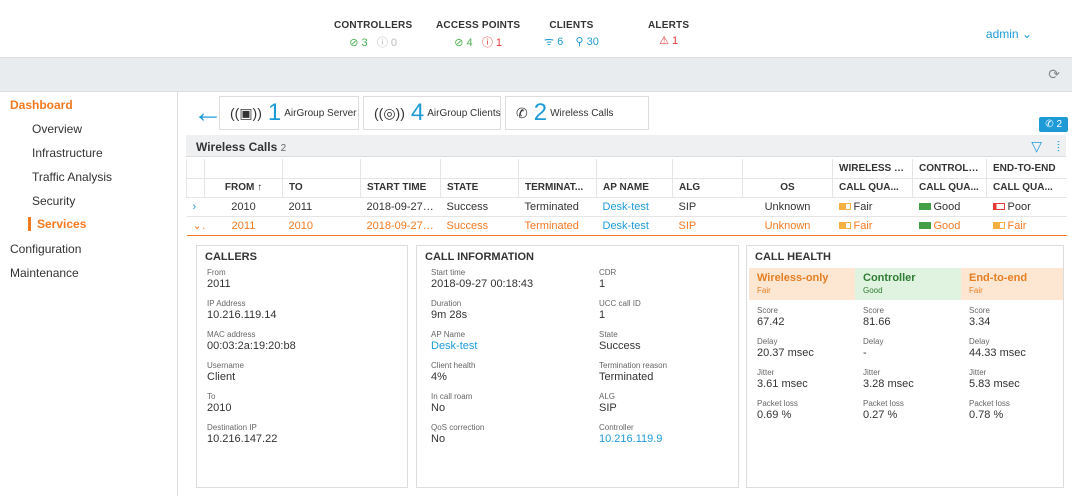  I want to click on group-header: END-TO-END, so click(1026, 169).